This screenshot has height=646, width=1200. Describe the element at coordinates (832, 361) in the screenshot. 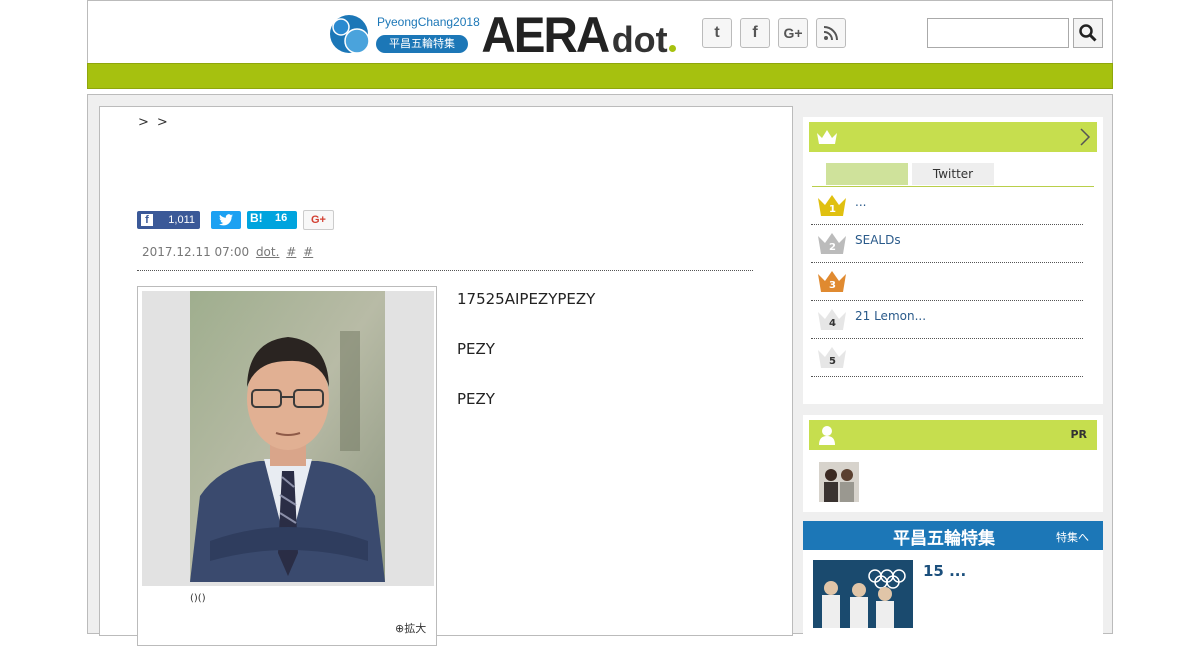

I see `rank-number: 5` at that location.